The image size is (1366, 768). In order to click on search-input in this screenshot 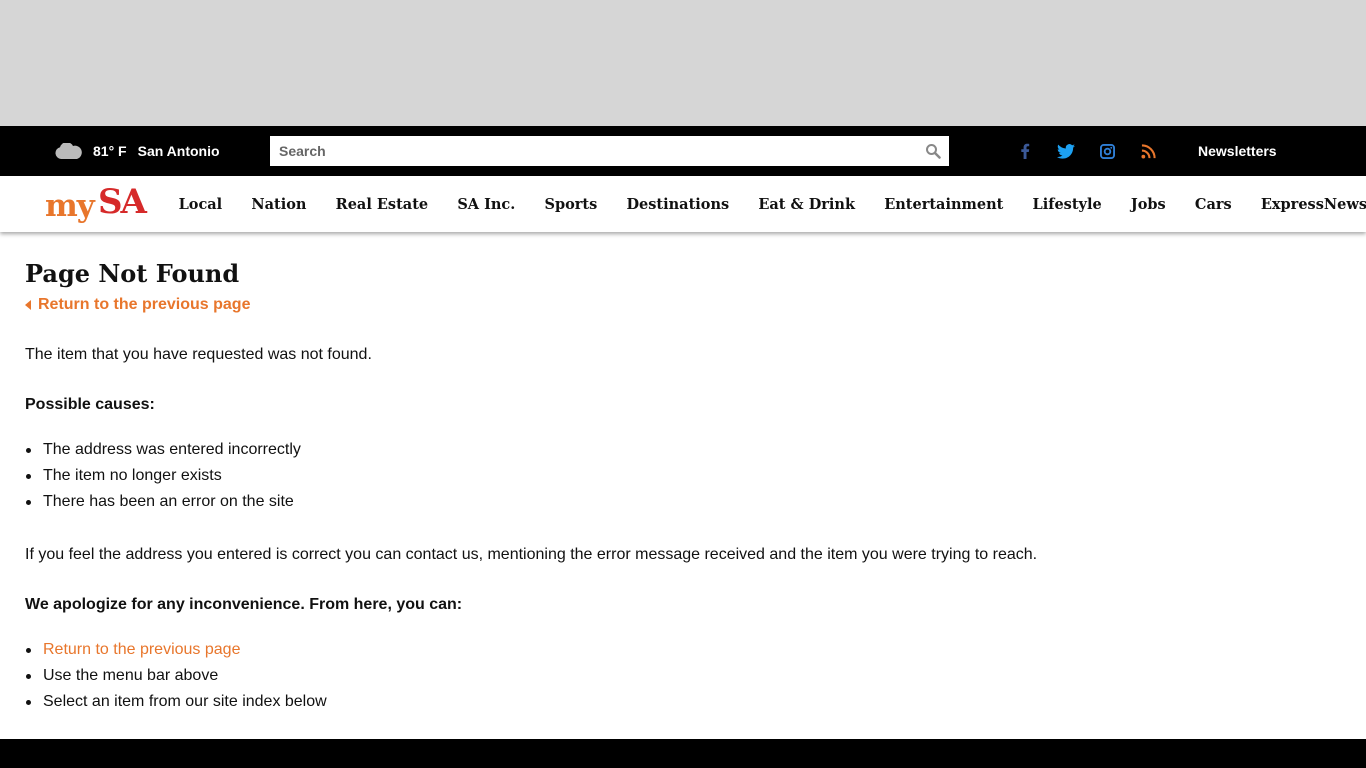, I will do `click(590, 151)`.